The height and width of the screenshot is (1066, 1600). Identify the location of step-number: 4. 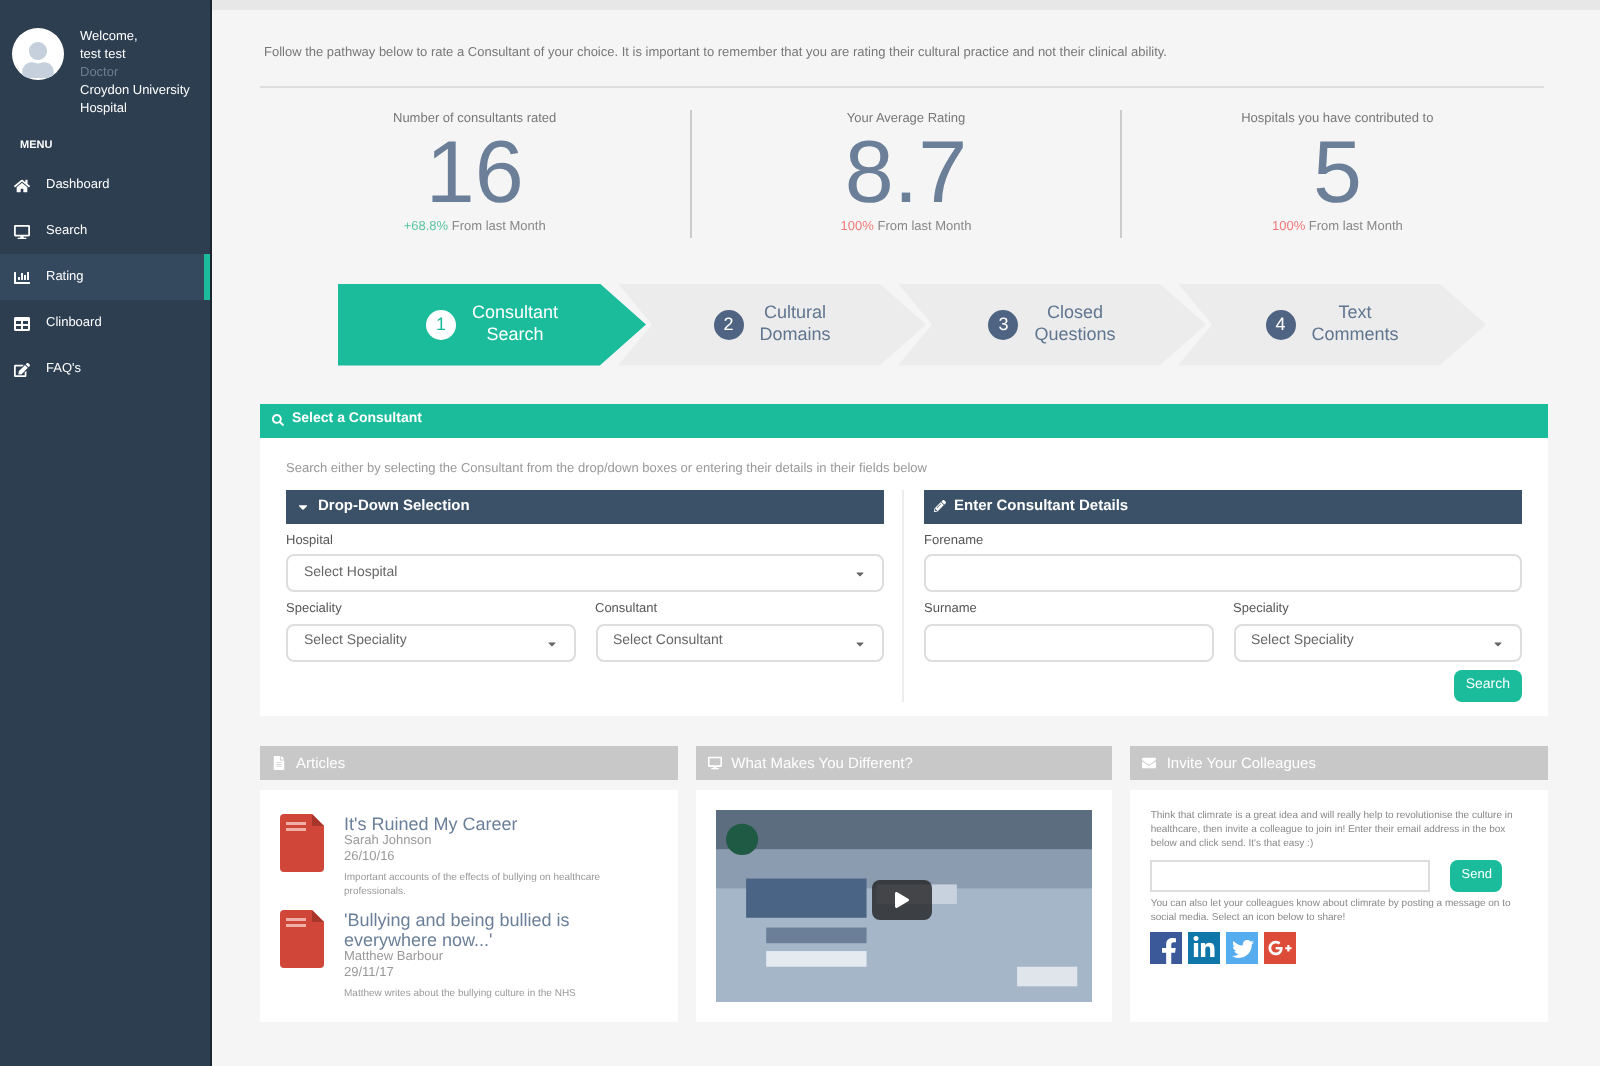
(1280, 324).